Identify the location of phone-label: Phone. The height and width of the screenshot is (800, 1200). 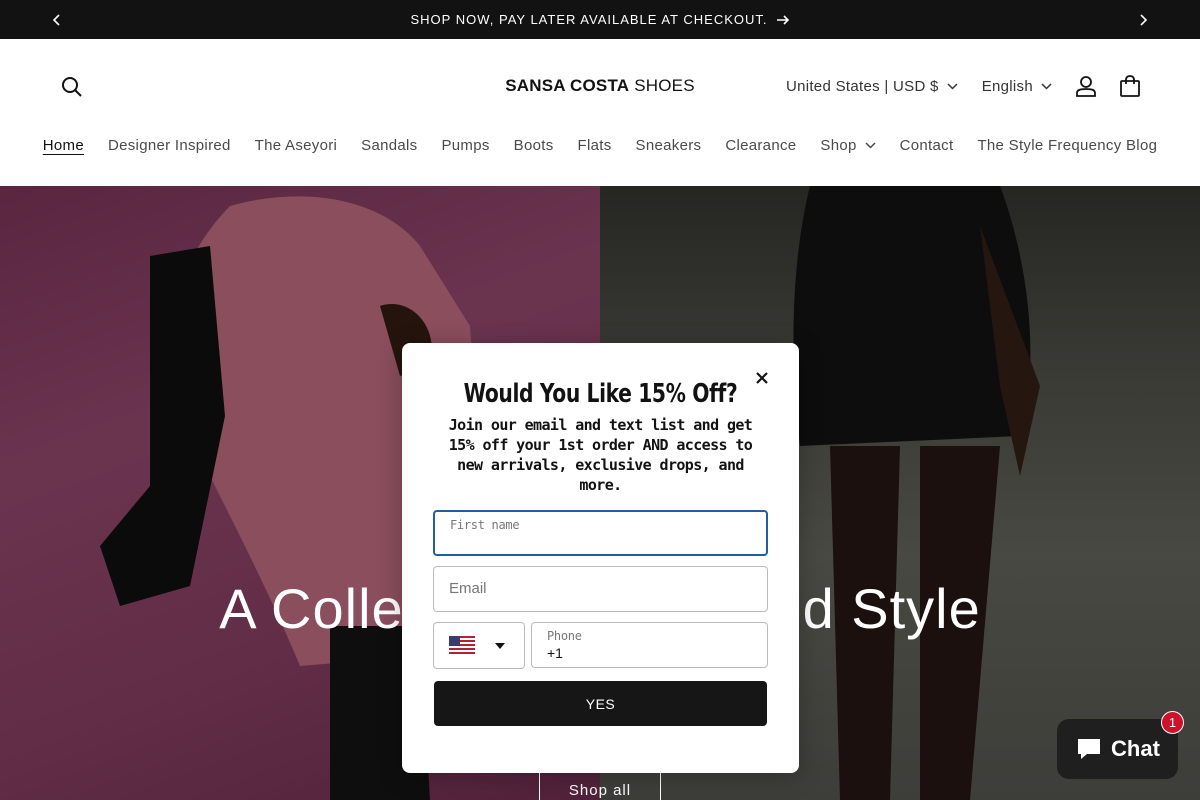
(564, 636).